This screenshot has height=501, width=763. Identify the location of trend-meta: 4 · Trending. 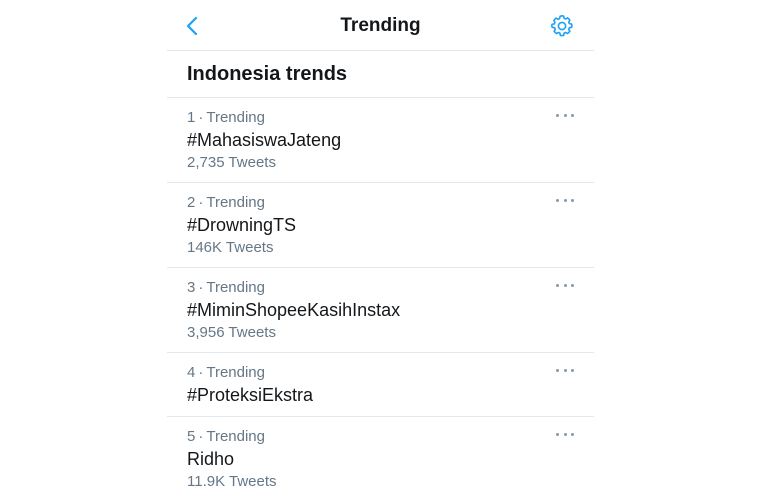
(226, 372).